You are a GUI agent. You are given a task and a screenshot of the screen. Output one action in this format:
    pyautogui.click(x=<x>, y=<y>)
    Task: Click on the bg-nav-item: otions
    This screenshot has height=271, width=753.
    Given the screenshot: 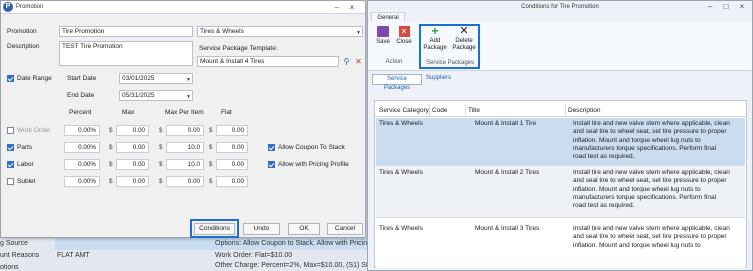 What is the action you would take?
    pyautogui.click(x=9, y=267)
    